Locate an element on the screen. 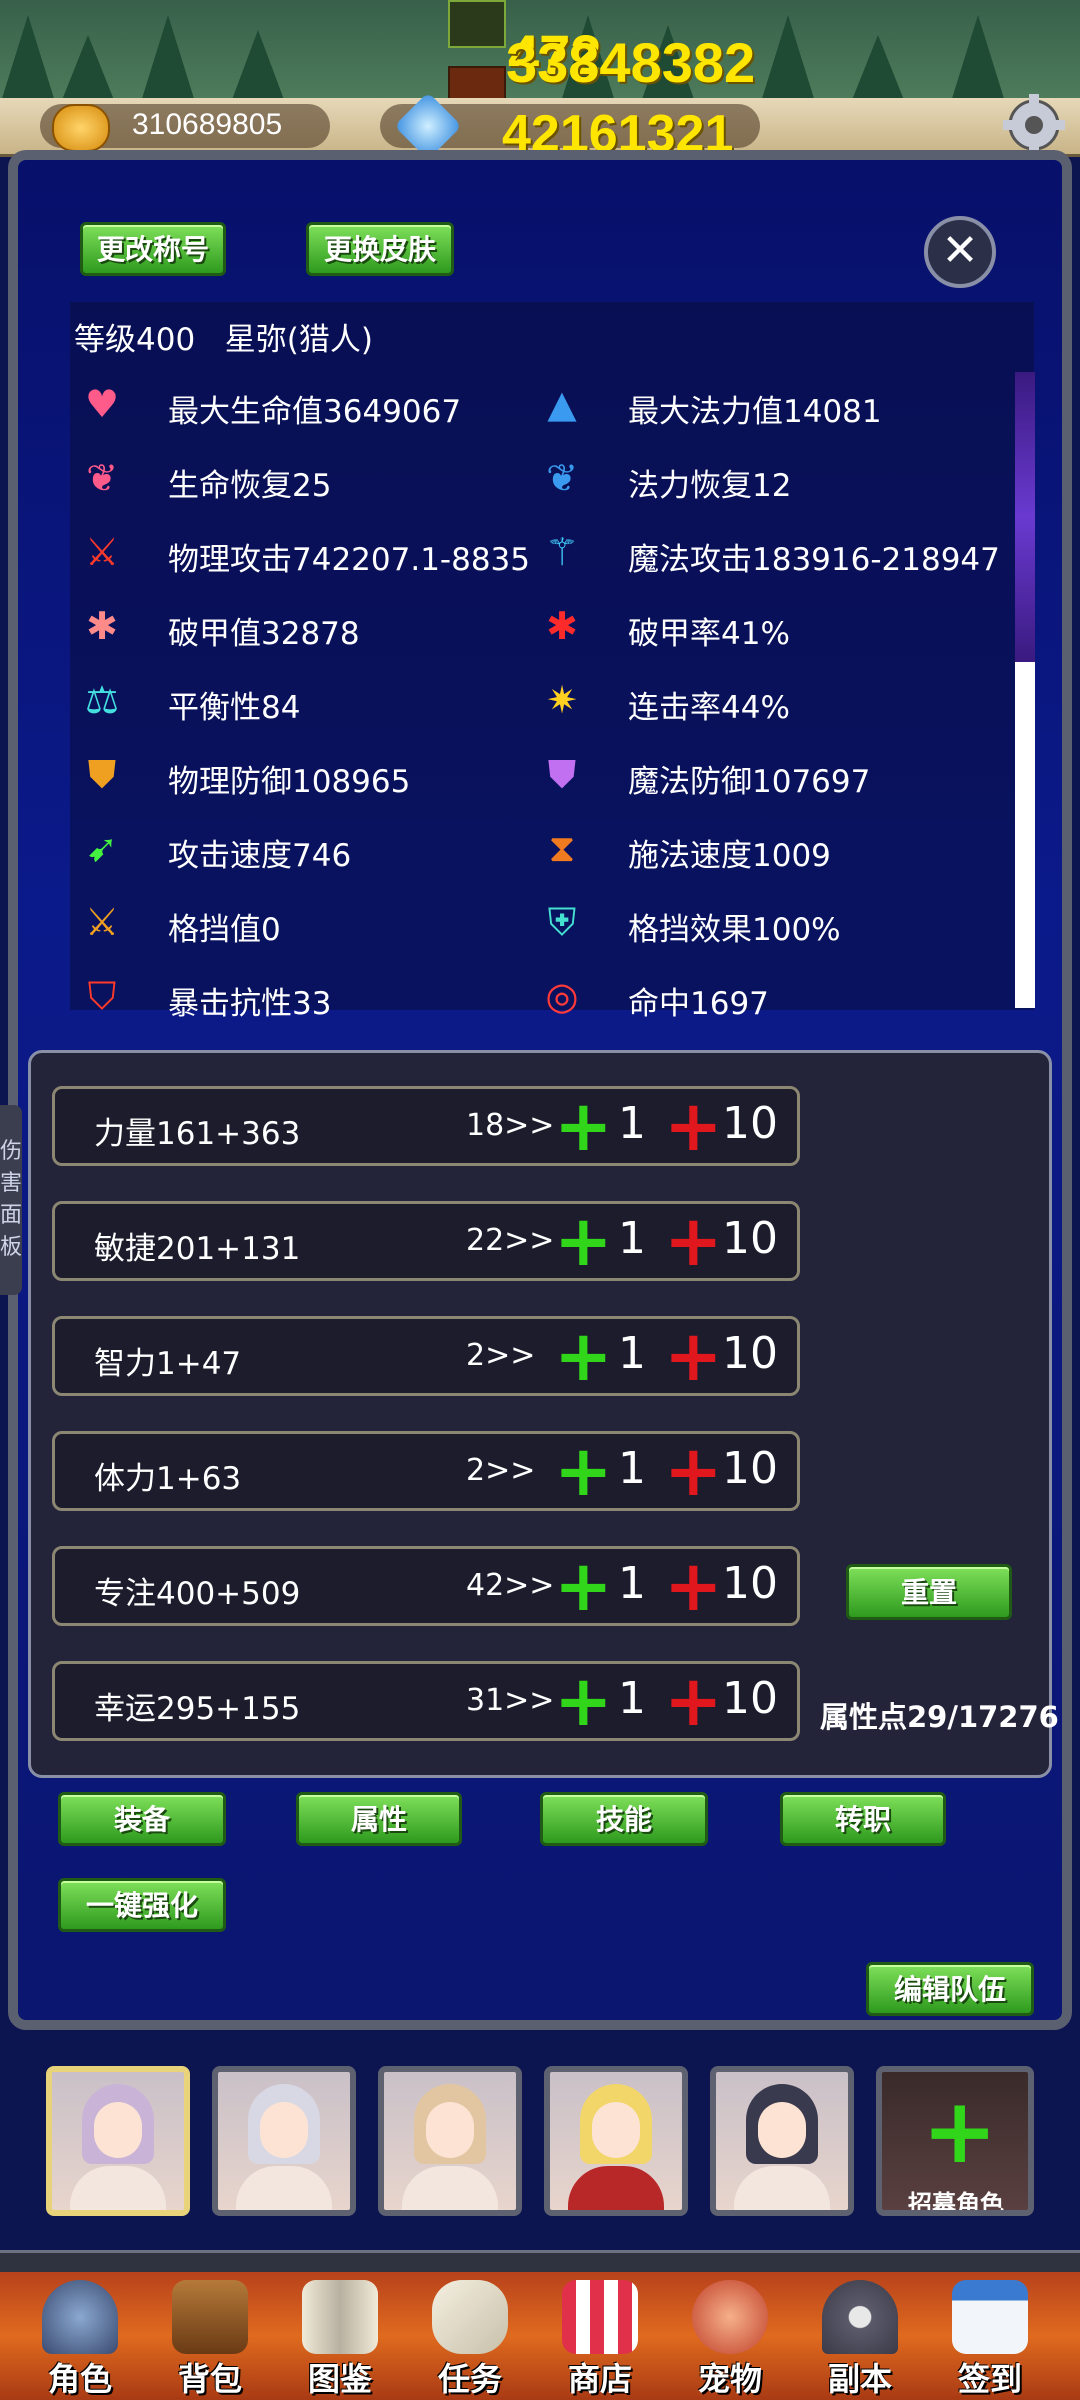 The image size is (1080, 2400). nav-shop: 商店 is located at coordinates (600, 2339).